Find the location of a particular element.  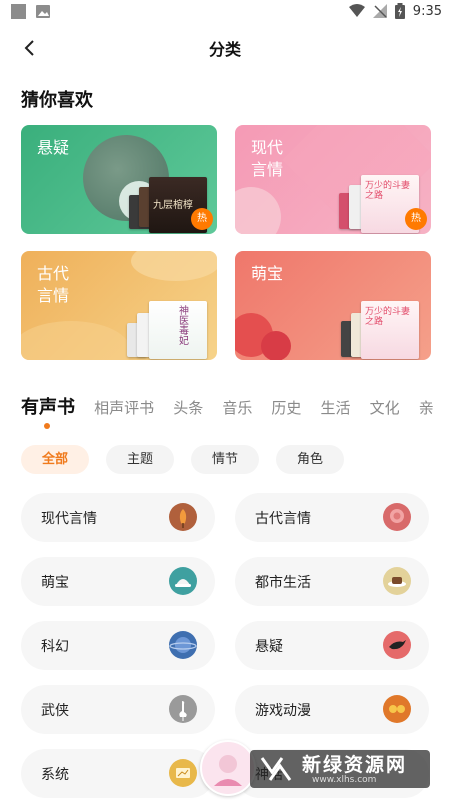

rec-card-cute-baby: 万少的斗妻之路 萌宝 is located at coordinates (333, 305).